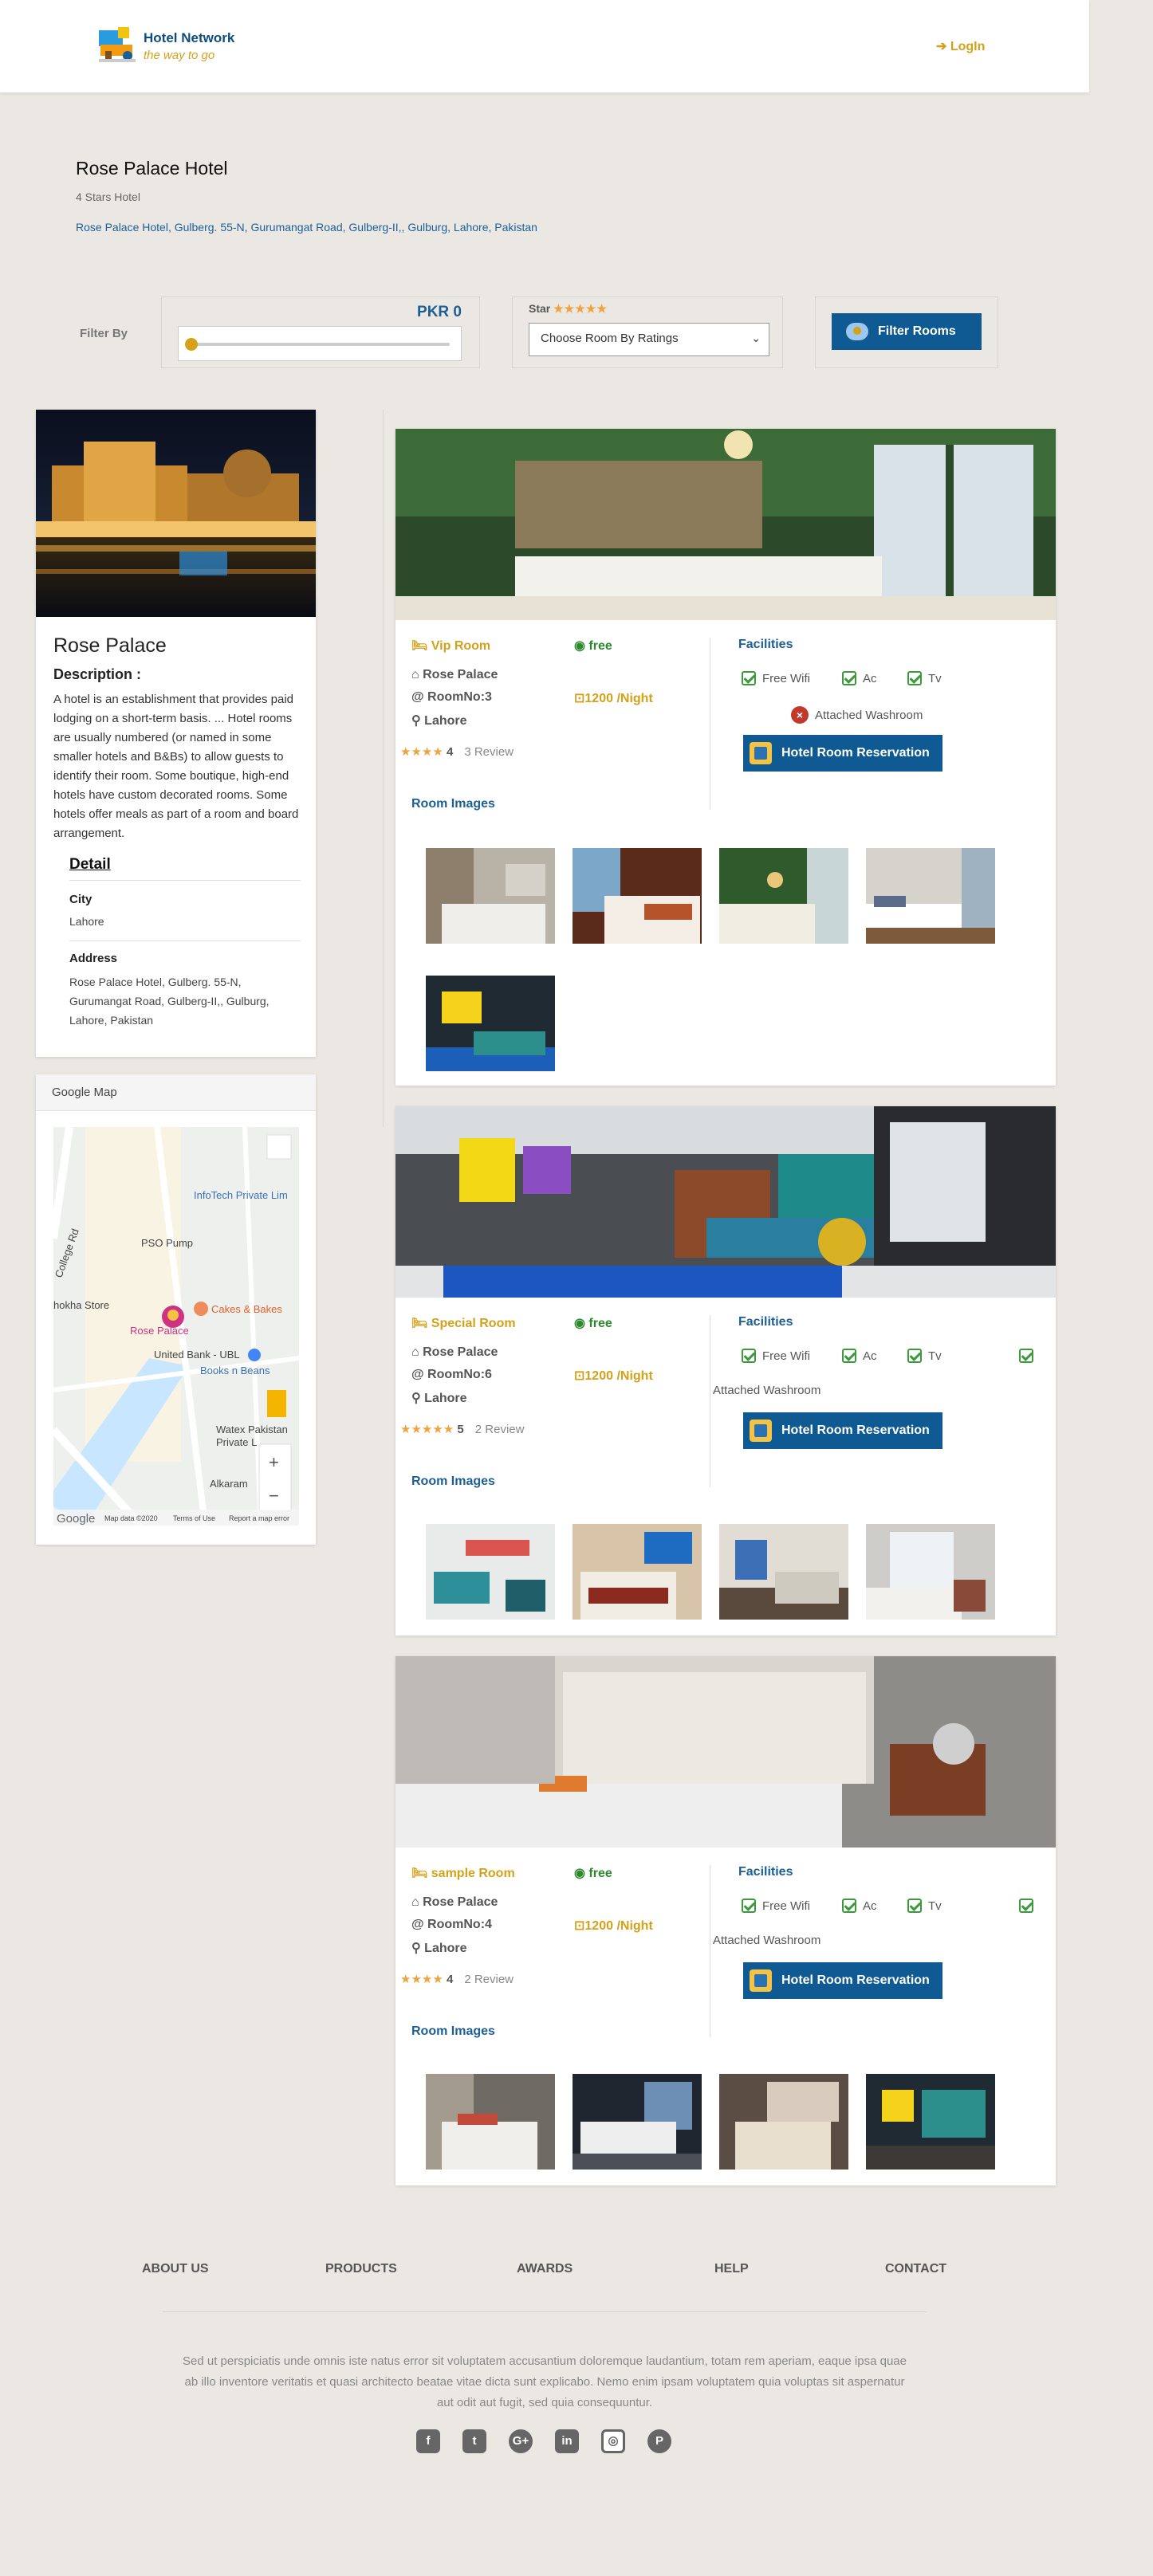 Image resolution: width=1153 pixels, height=2576 pixels. I want to click on footer-nav-contact: CONTACT, so click(916, 2269).